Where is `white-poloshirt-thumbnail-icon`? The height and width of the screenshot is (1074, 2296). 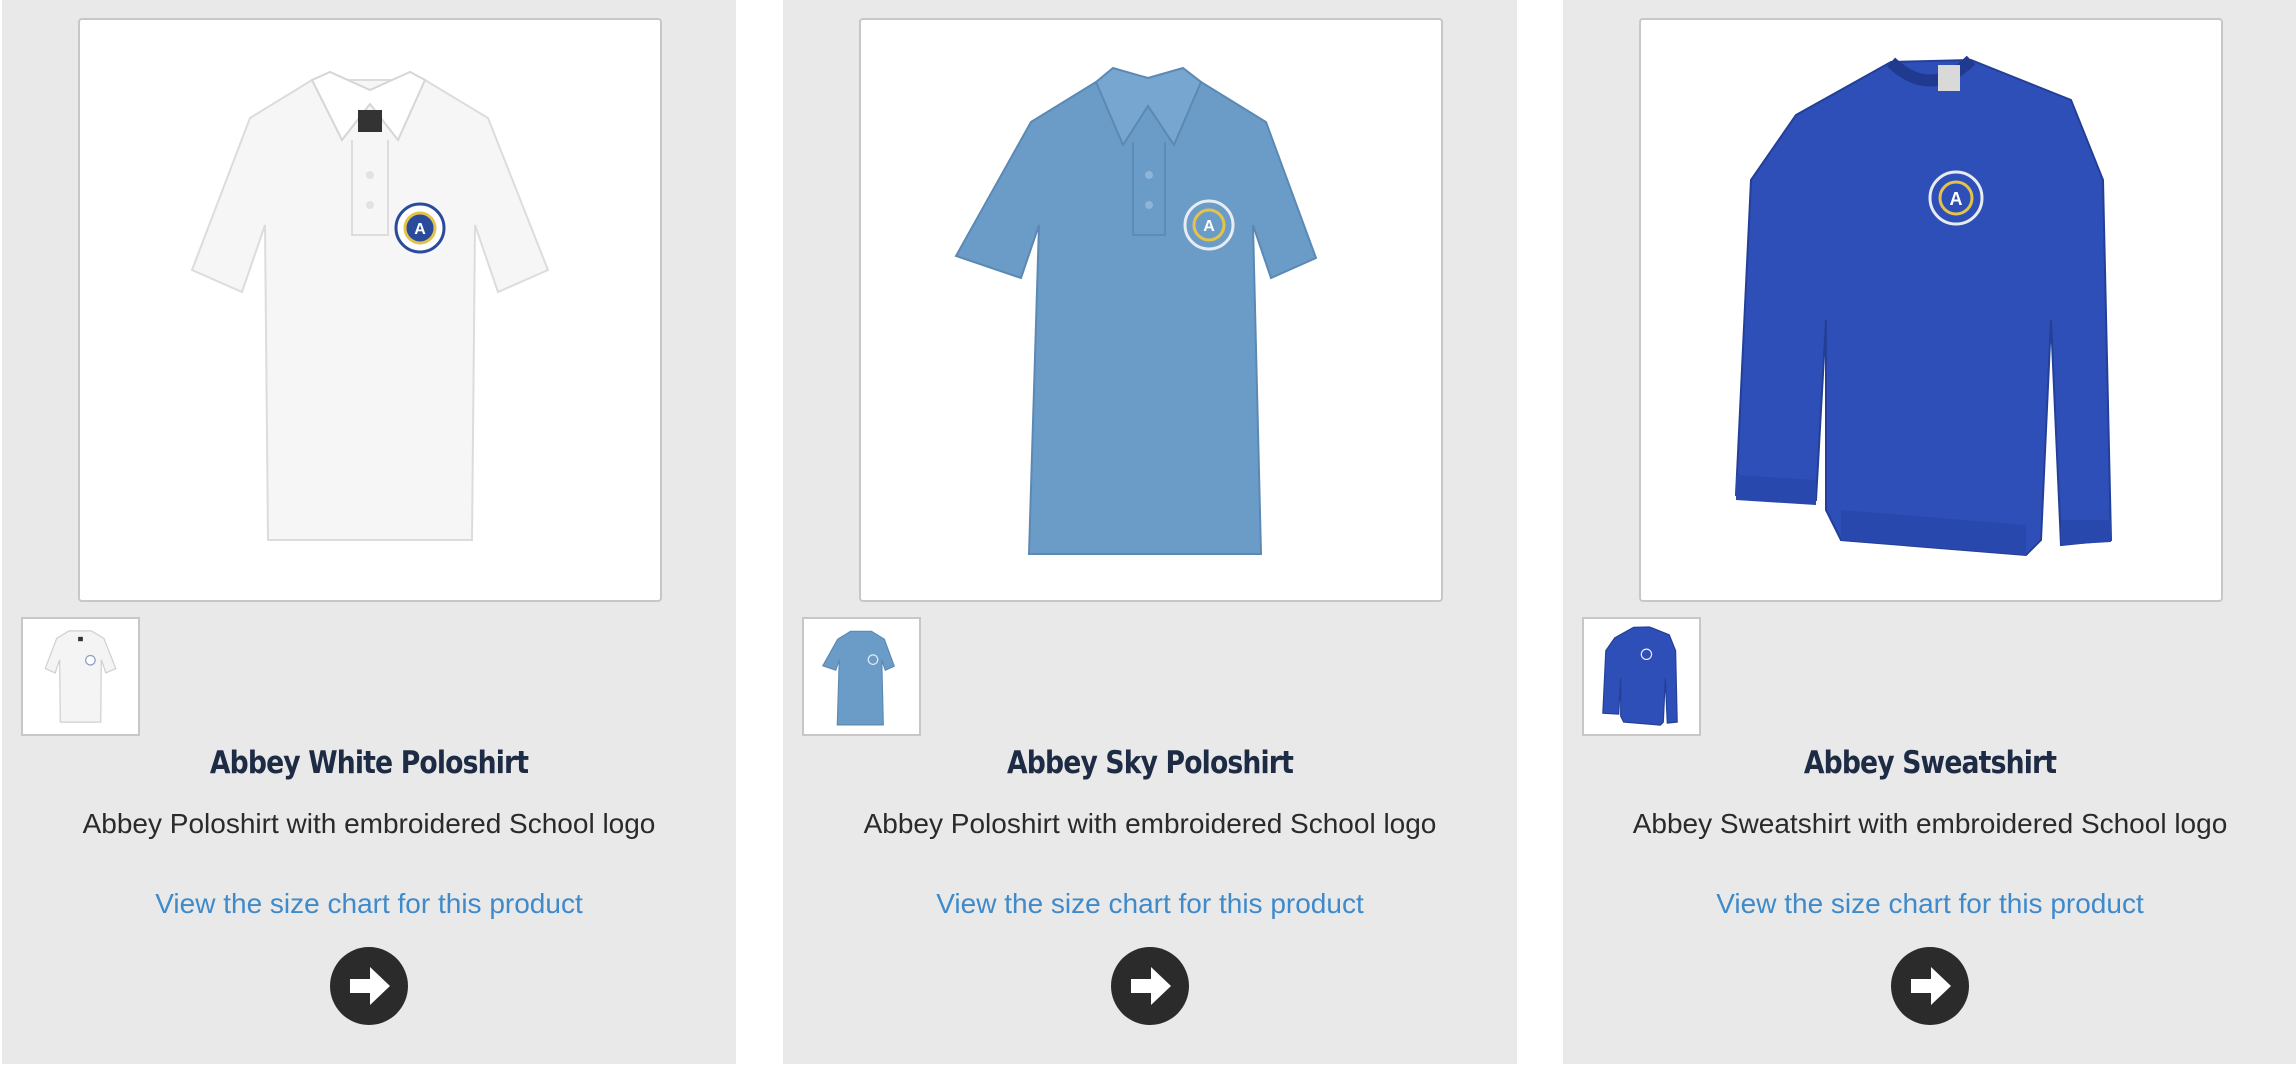
white-poloshirt-thumbnail-icon is located at coordinates (80, 676).